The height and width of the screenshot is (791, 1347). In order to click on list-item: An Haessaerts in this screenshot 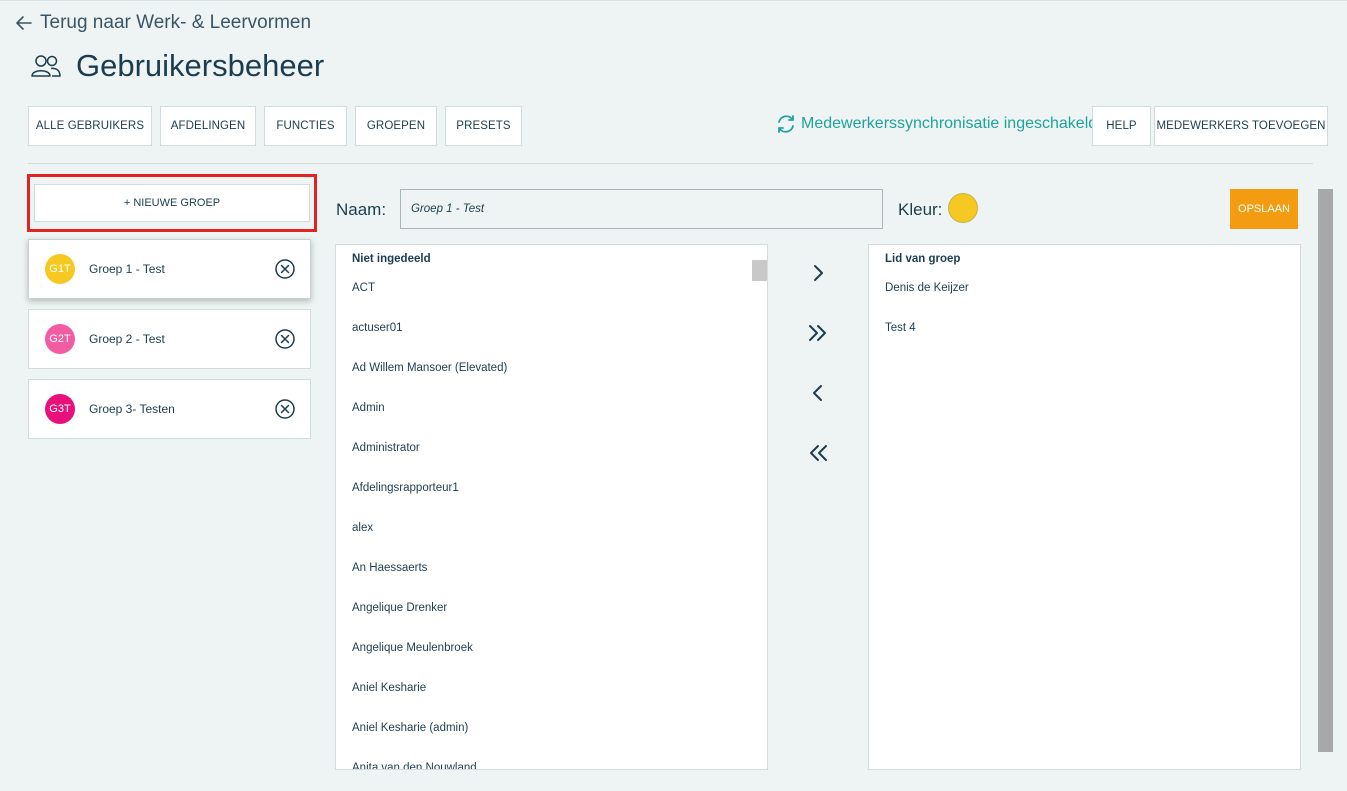, I will do `click(389, 568)`.